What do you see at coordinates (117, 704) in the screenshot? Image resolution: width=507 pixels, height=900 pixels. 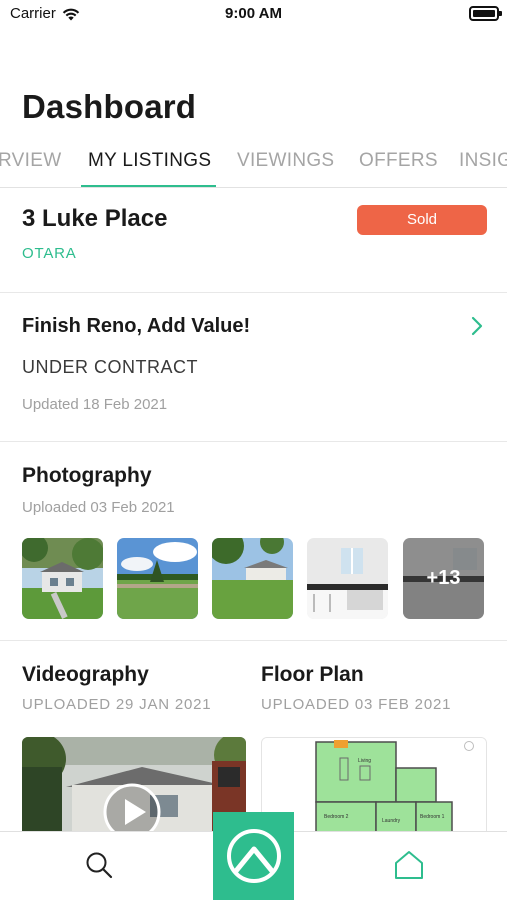 I see `videography-uploaded: UPLOADED 29 JAN 2021` at bounding box center [117, 704].